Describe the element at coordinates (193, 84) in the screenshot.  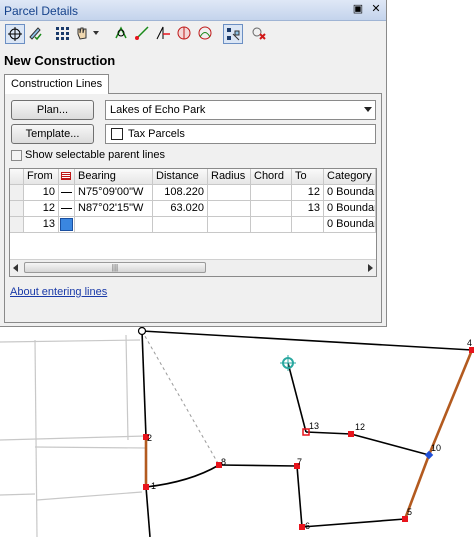
I see `tab-strip: Construction Lines` at that location.